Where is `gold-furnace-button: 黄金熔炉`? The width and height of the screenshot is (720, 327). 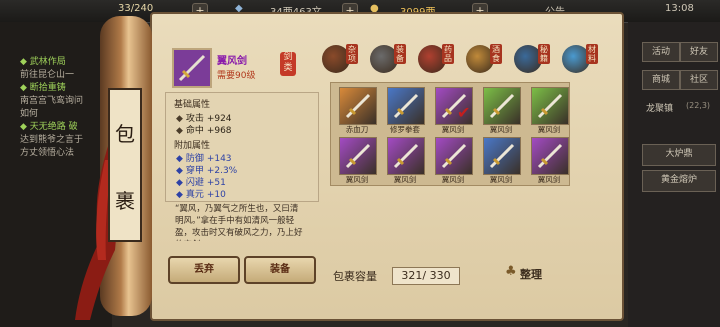
gold-furnace-button: 黄金熔炉 is located at coordinates (679, 181).